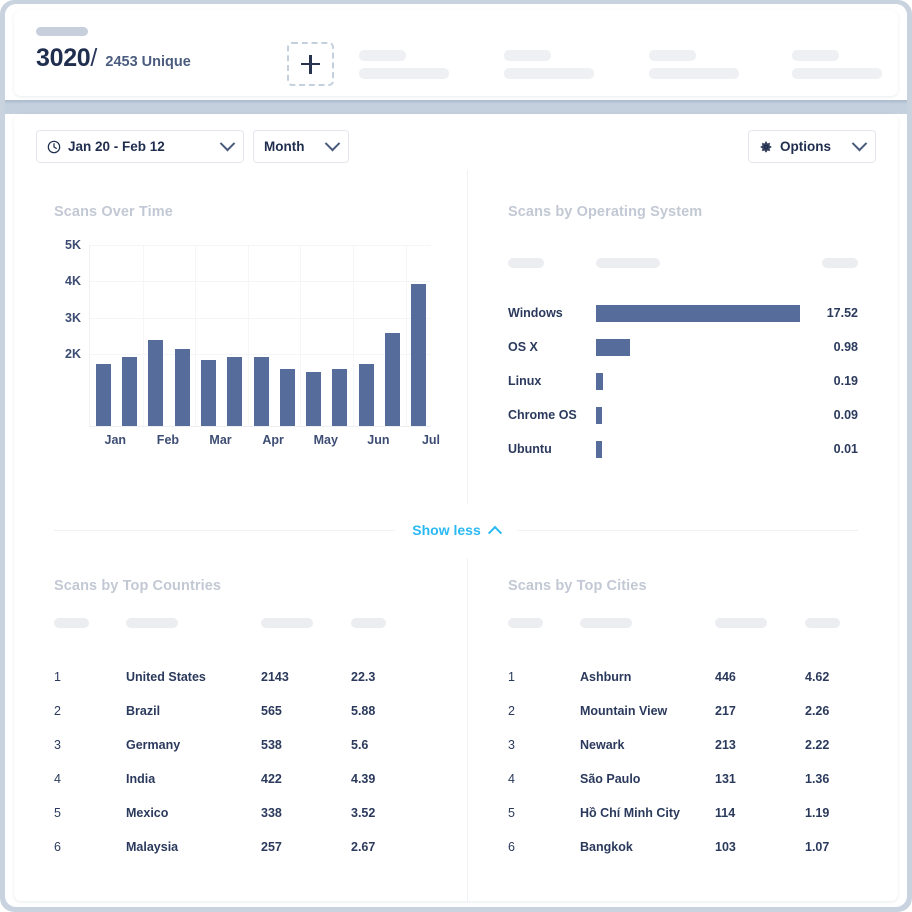 This screenshot has height=912, width=912. What do you see at coordinates (725, 745) in the screenshot?
I see `row-count: 213` at bounding box center [725, 745].